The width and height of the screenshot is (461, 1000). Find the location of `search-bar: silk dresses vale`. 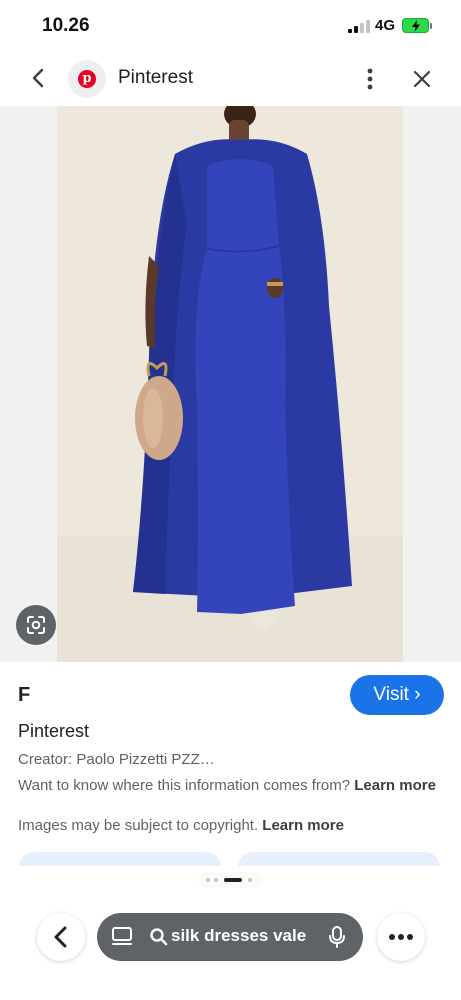

search-bar: silk dresses vale is located at coordinates (230, 937).